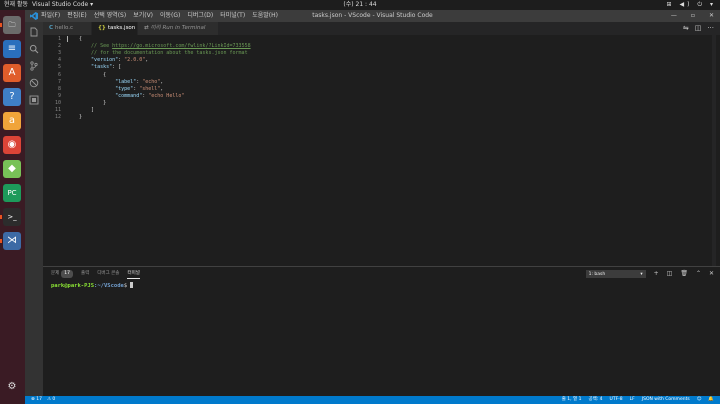 Image resolution: width=720 pixels, height=404 pixels. What do you see at coordinates (632, 400) in the screenshot?
I see `line-ending: LF` at bounding box center [632, 400].